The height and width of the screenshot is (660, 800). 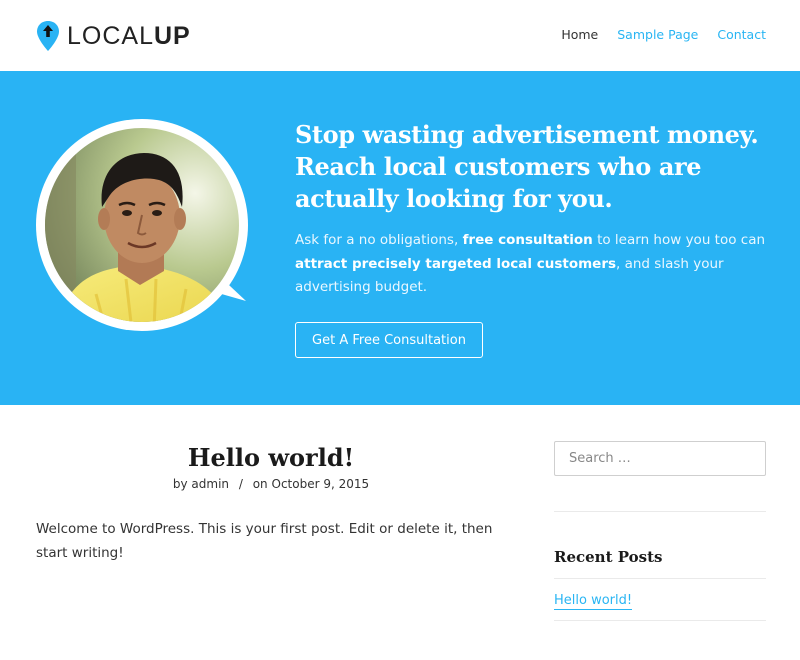 What do you see at coordinates (579, 34) in the screenshot?
I see `nav-home: Home` at bounding box center [579, 34].